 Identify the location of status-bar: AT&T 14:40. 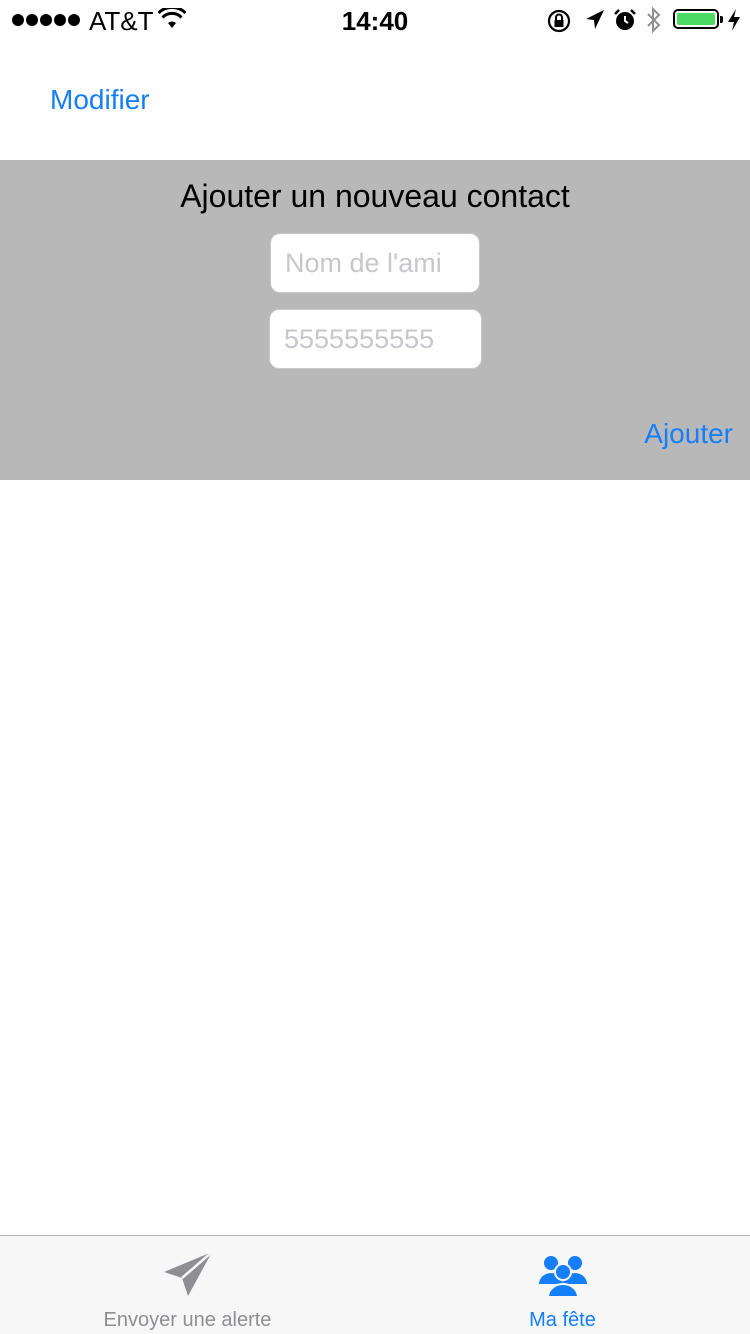
(375, 20).